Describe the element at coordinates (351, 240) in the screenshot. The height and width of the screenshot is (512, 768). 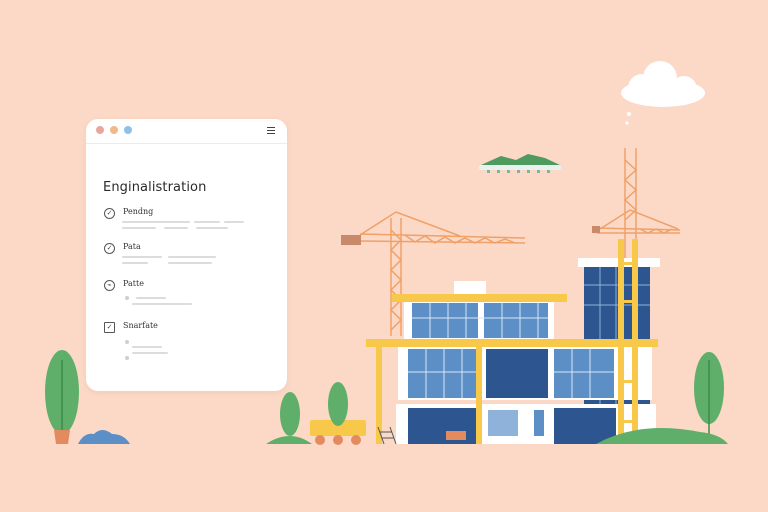
I see `crane-counterweight` at that location.